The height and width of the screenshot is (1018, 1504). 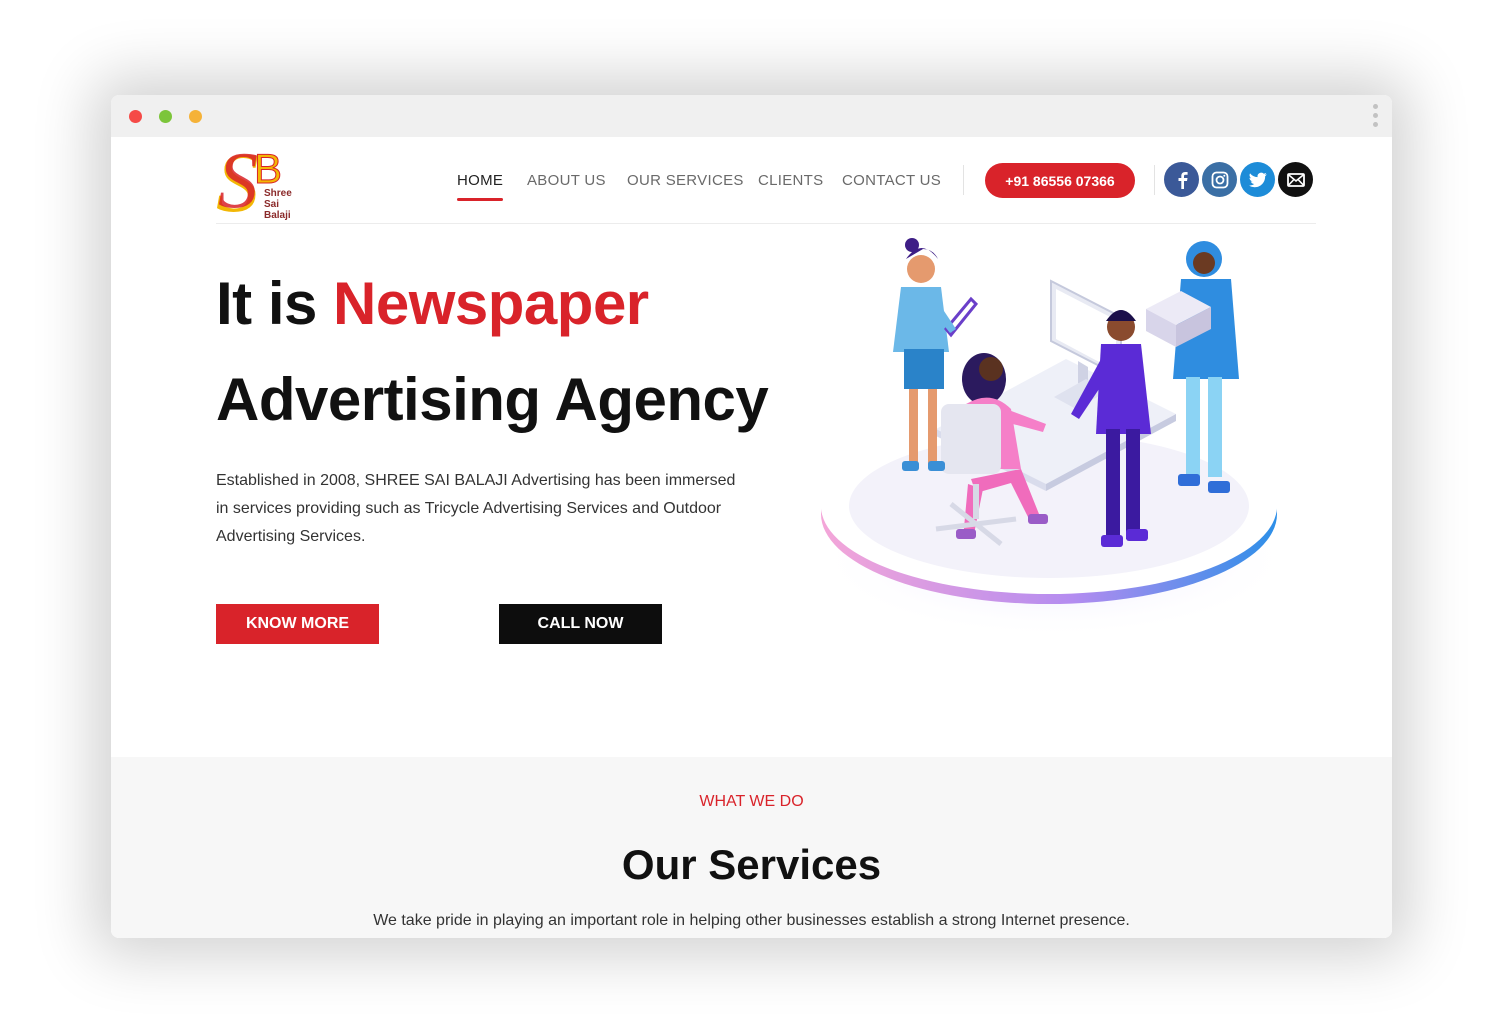 I want to click on phone-button: +91 86556 07366, so click(x=1060, y=180).